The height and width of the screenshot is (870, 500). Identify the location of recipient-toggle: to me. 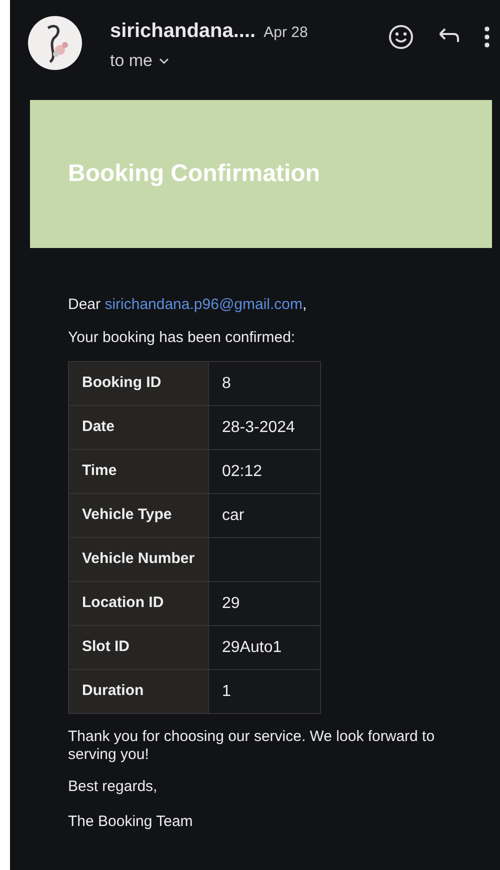
(209, 61).